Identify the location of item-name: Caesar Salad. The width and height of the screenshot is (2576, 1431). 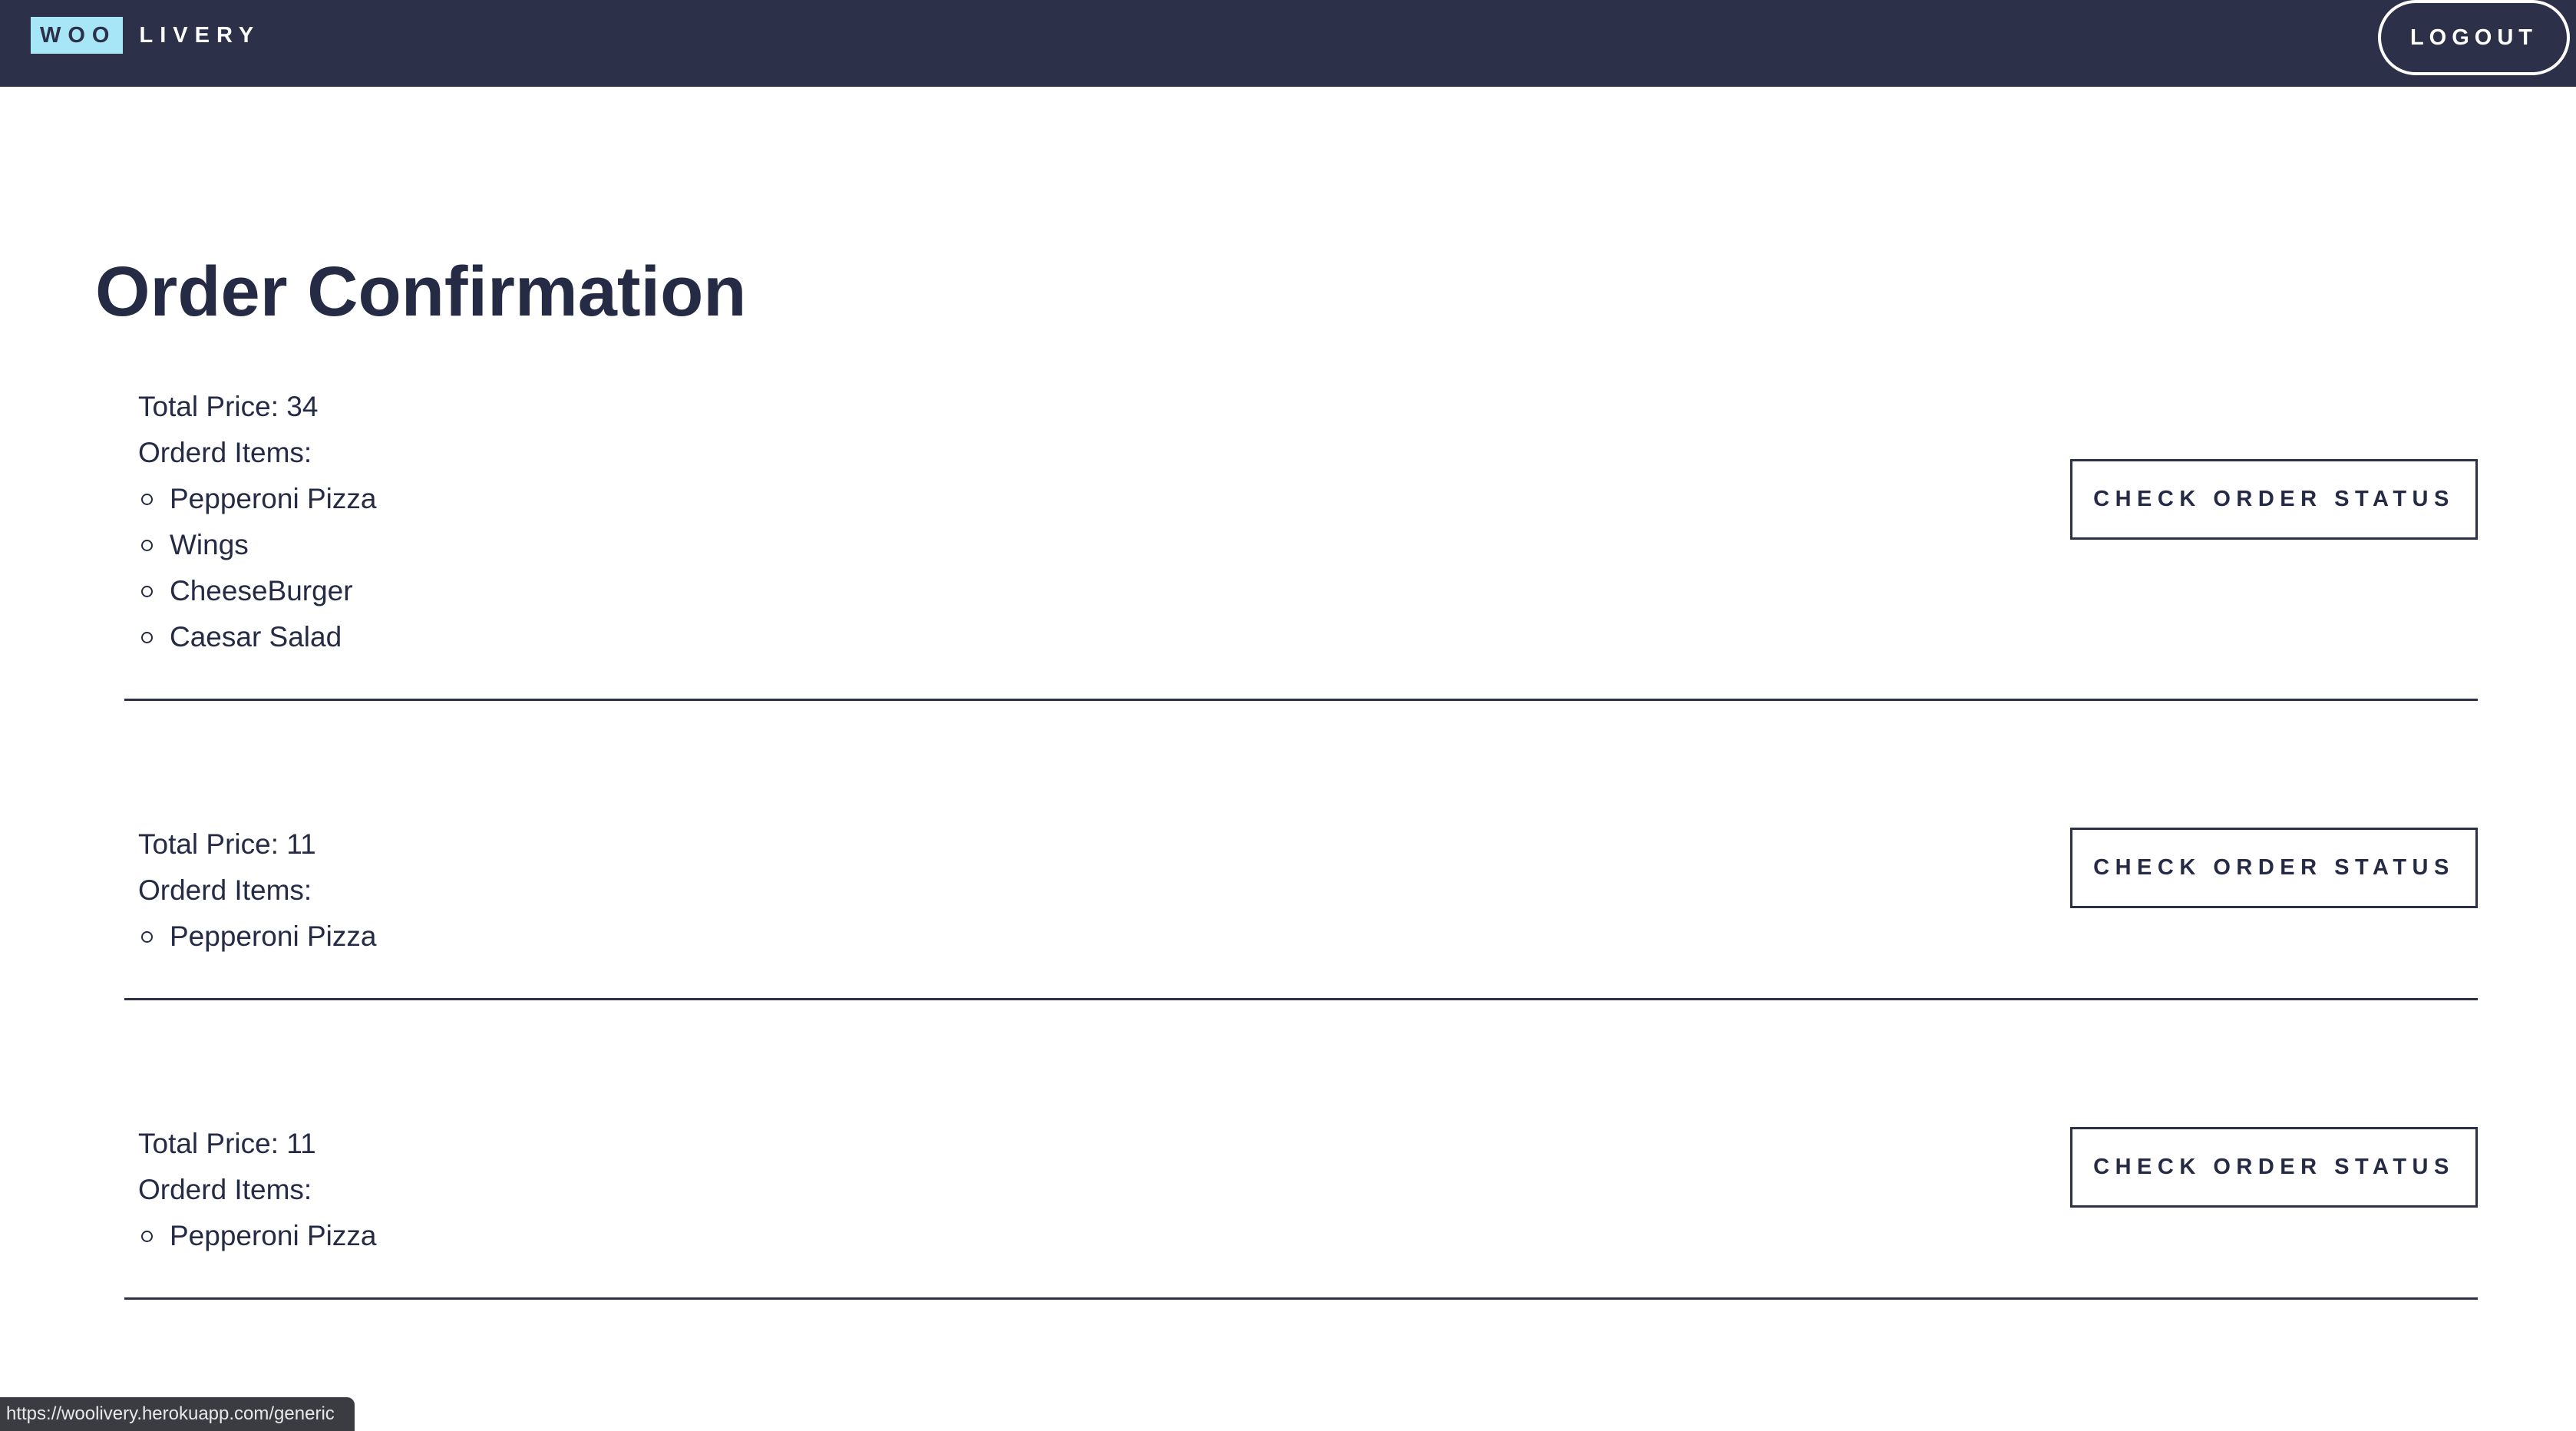
(256, 637).